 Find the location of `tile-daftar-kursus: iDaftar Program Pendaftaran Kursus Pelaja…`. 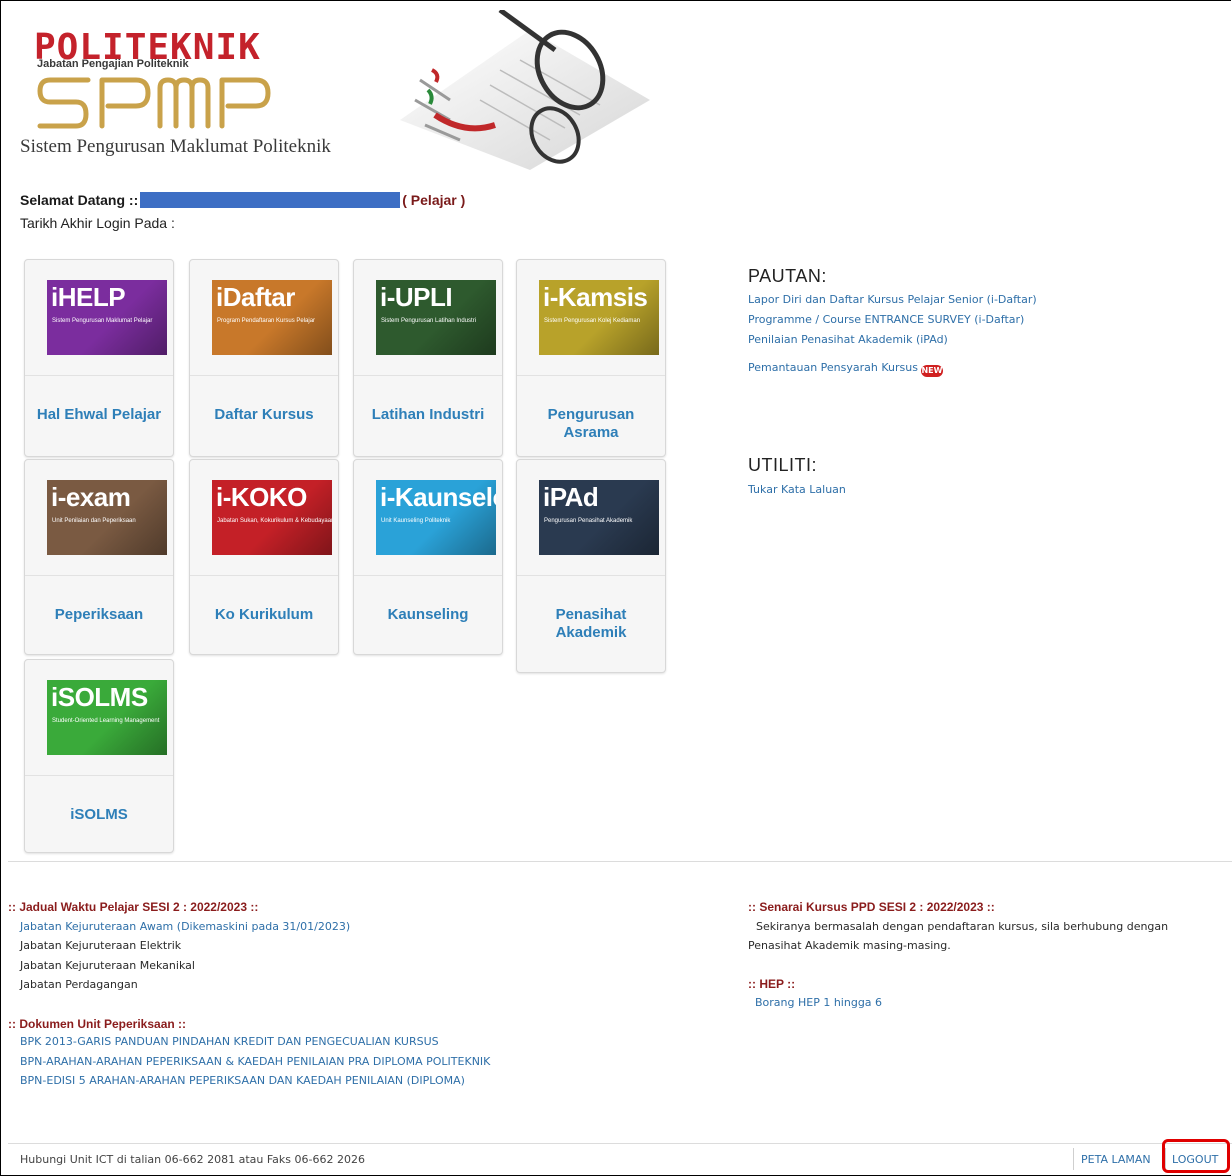

tile-daftar-kursus: iDaftar Program Pendaftaran Kursus Pelaja… is located at coordinates (264, 358).